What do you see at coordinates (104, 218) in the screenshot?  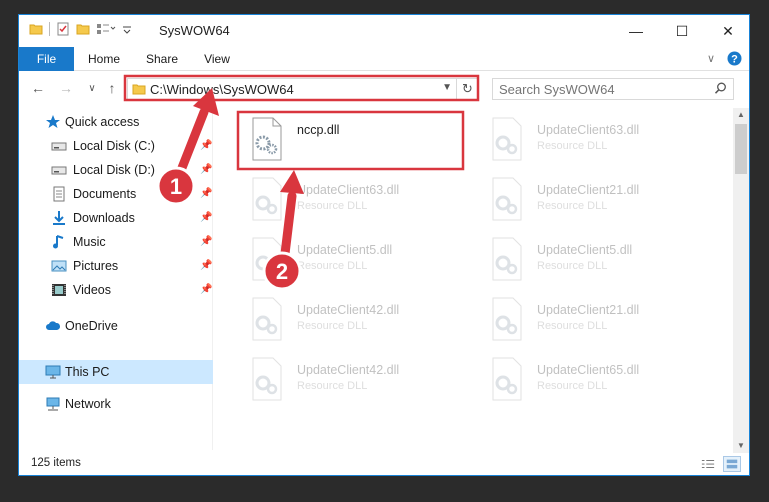 I see `sidebar-item-label: Downloads` at bounding box center [104, 218].